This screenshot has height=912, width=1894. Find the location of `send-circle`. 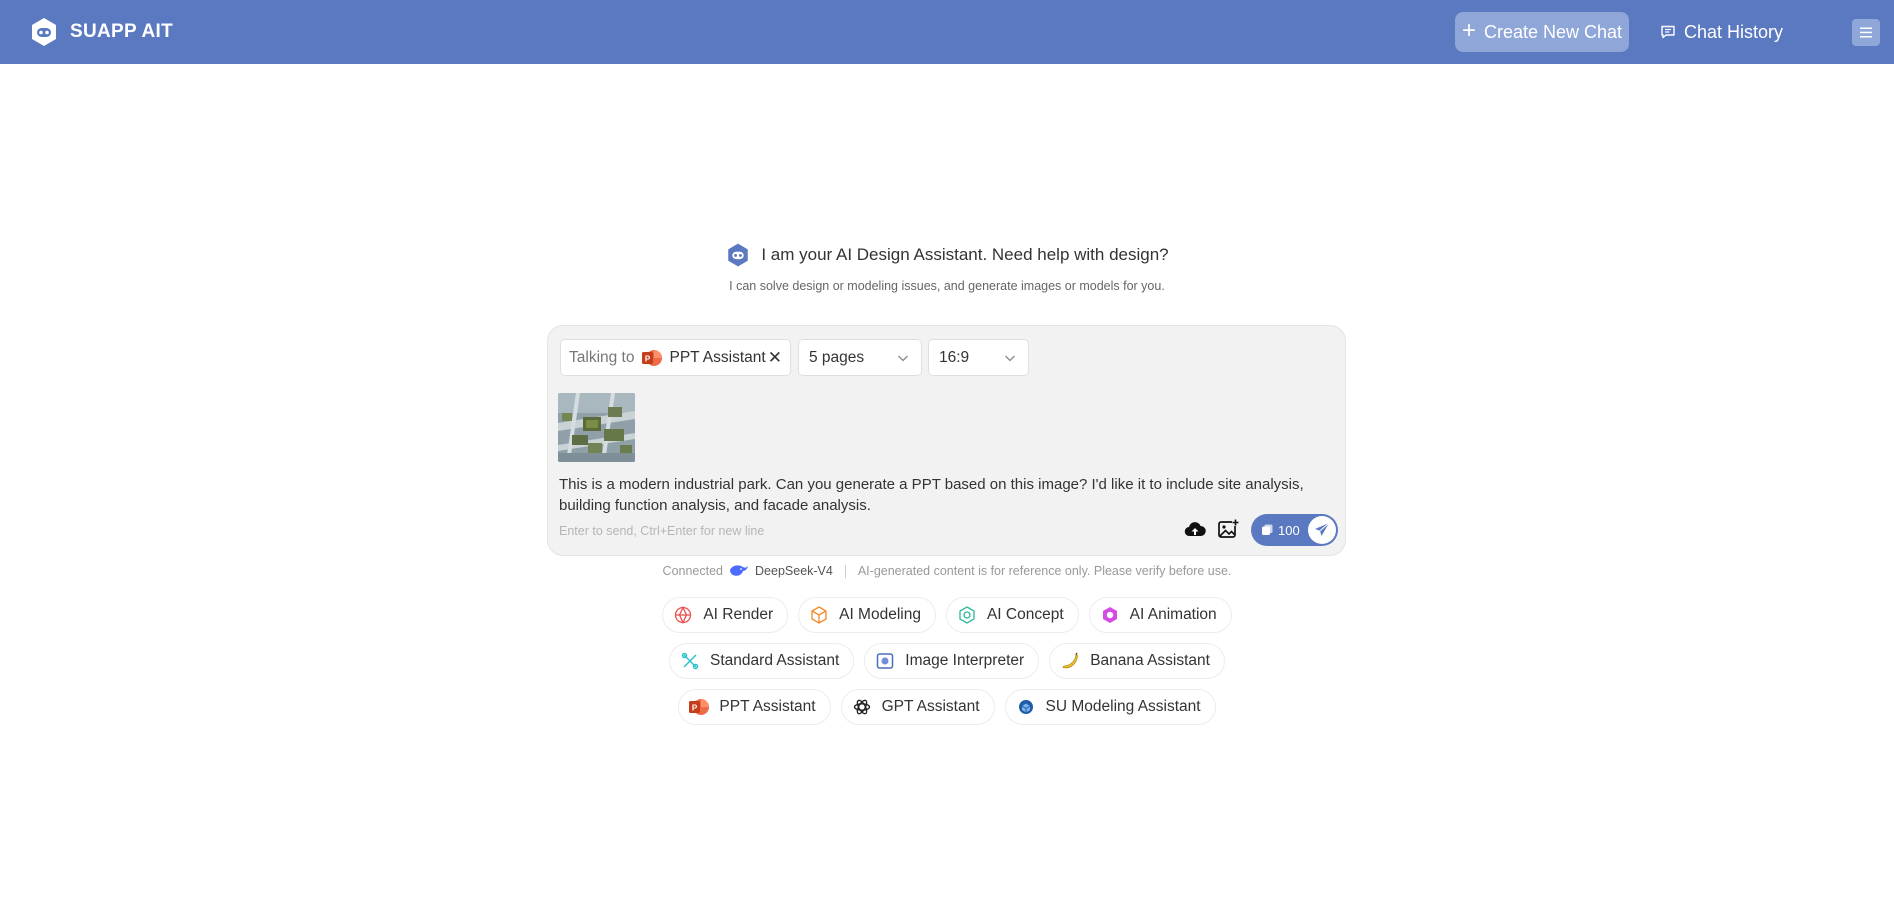

send-circle is located at coordinates (1322, 530).